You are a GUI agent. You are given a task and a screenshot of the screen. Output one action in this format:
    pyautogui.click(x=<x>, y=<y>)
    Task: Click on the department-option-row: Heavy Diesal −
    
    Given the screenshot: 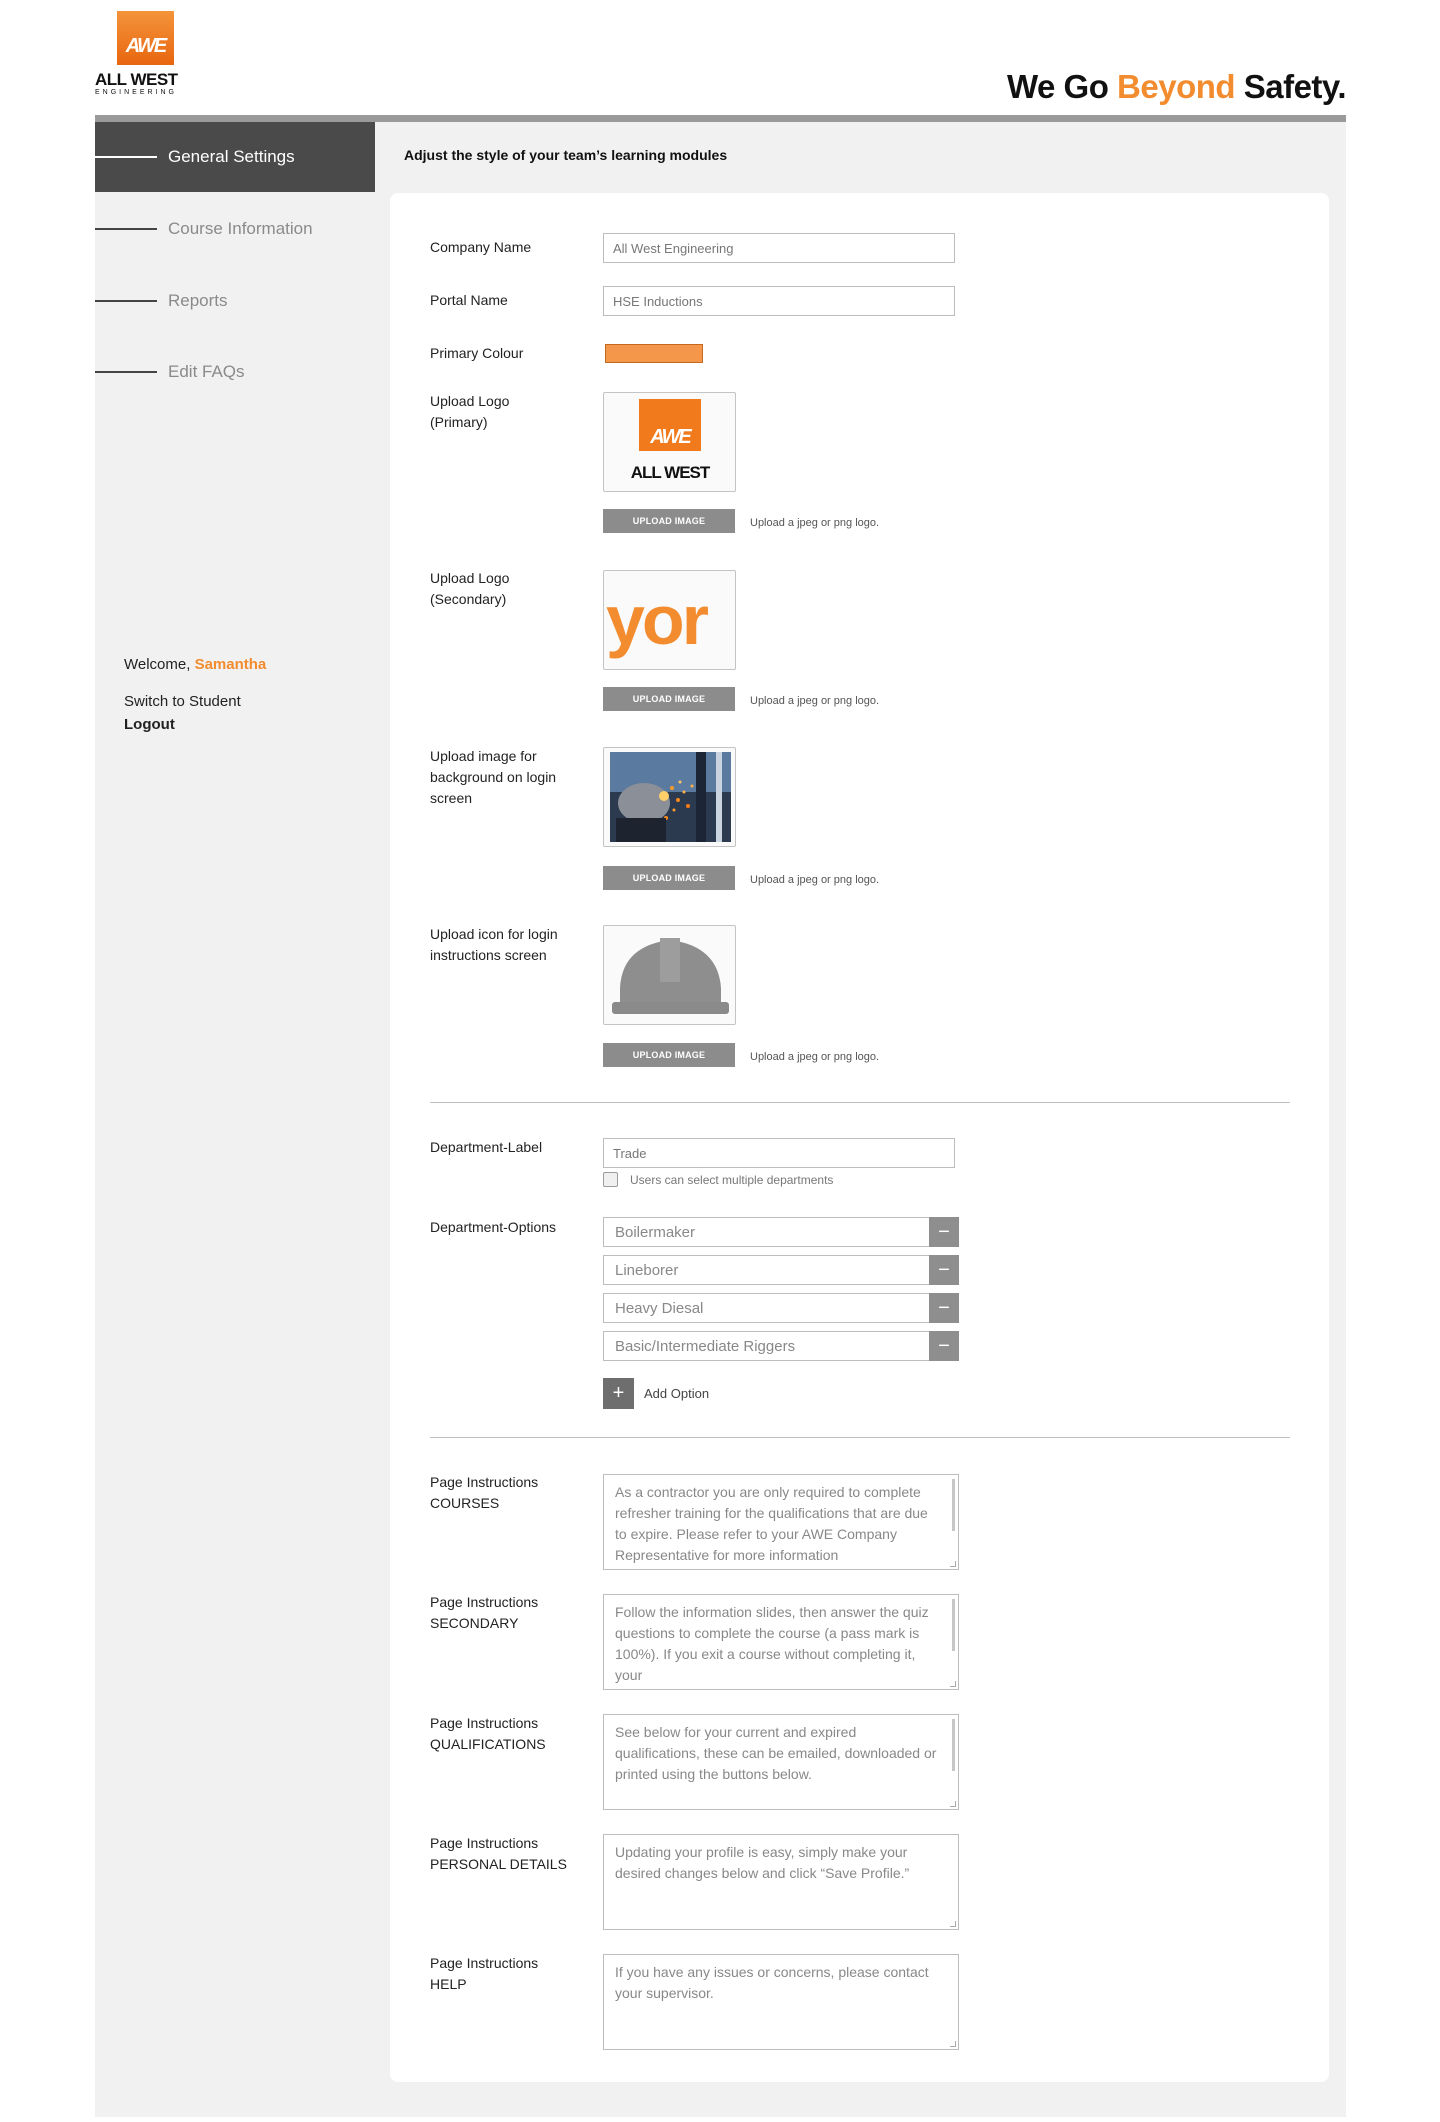 What is the action you would take?
    pyautogui.click(x=781, y=1308)
    